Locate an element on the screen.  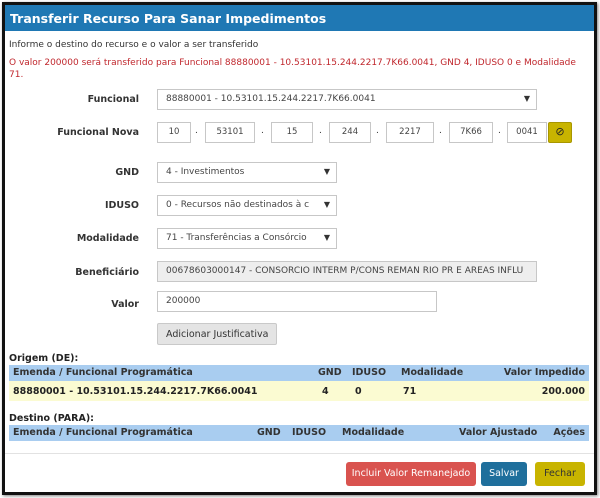
ban-icon: ⊘ is located at coordinates (560, 131).